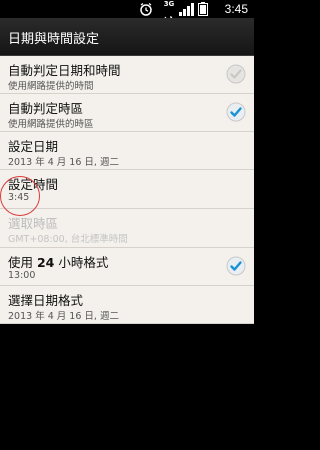  I want to click on setting-set-time: 設定時間 3:45, so click(127, 189).